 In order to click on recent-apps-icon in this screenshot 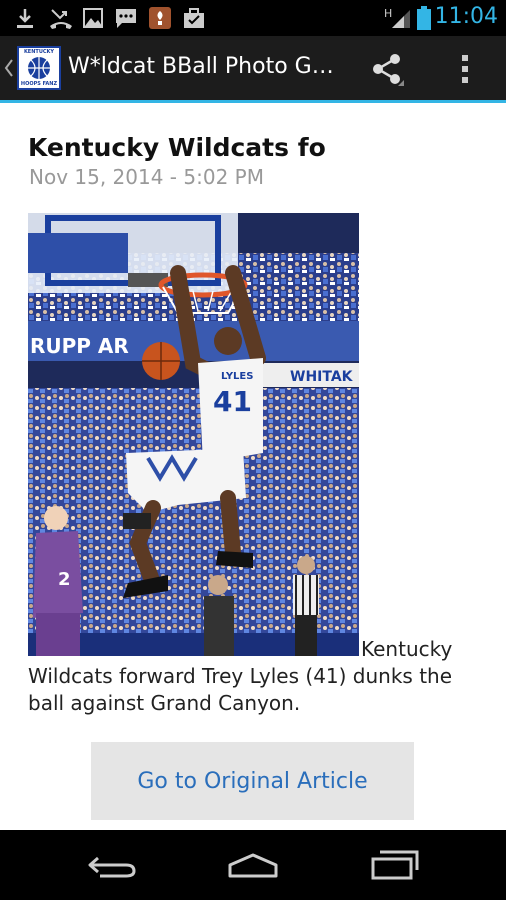, I will do `click(395, 865)`.